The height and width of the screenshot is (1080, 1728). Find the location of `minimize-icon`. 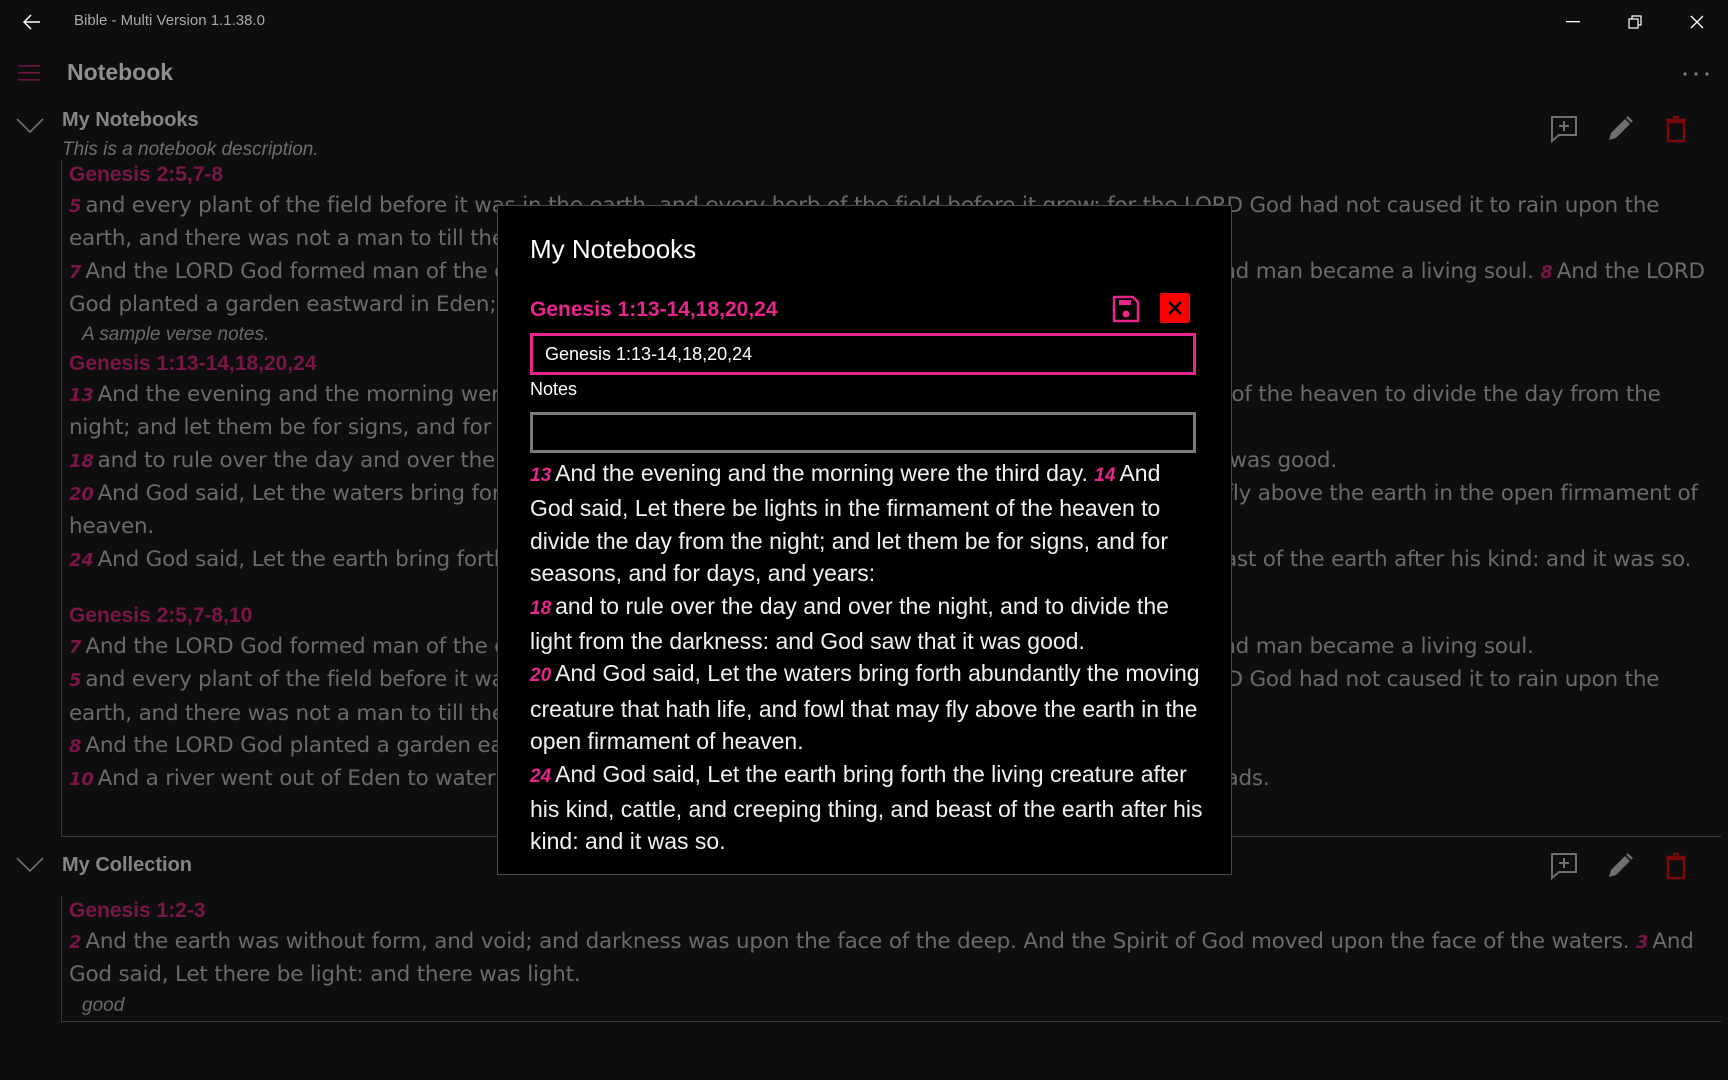

minimize-icon is located at coordinates (1573, 22).